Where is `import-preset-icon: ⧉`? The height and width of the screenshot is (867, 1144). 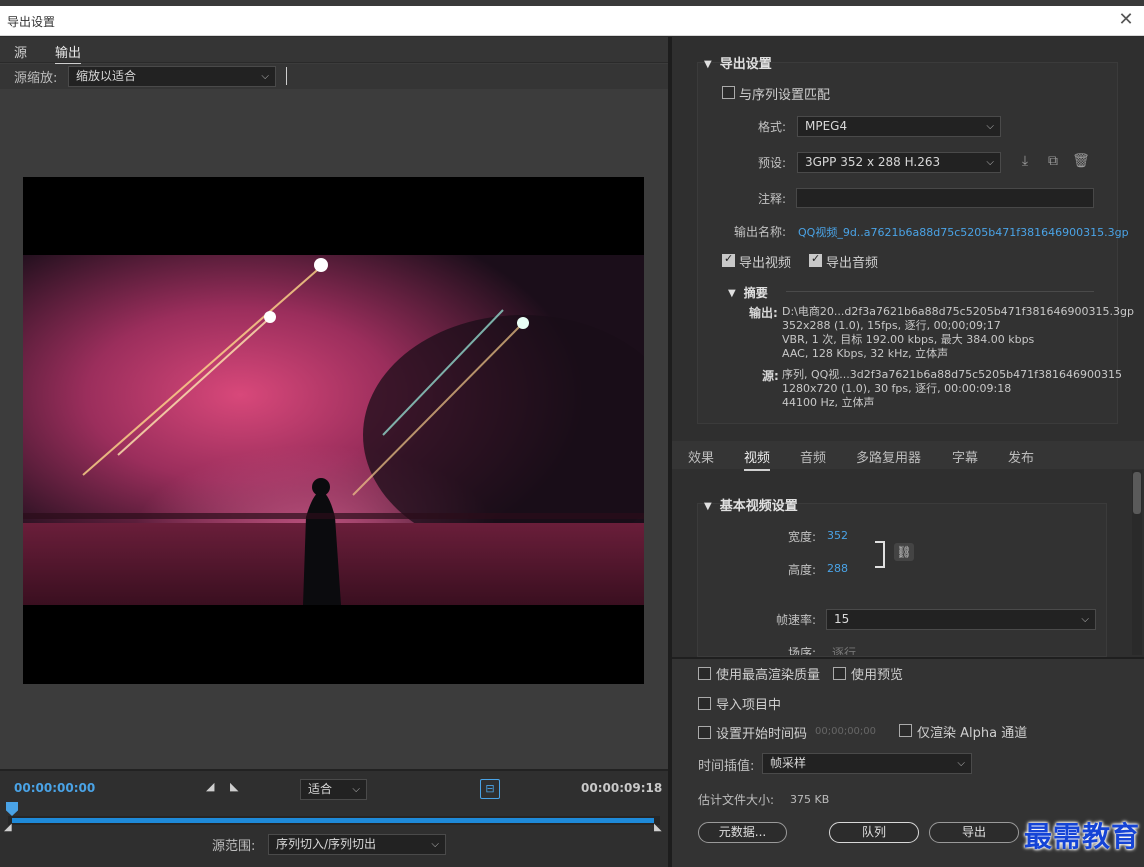 import-preset-icon: ⧉ is located at coordinates (1053, 161).